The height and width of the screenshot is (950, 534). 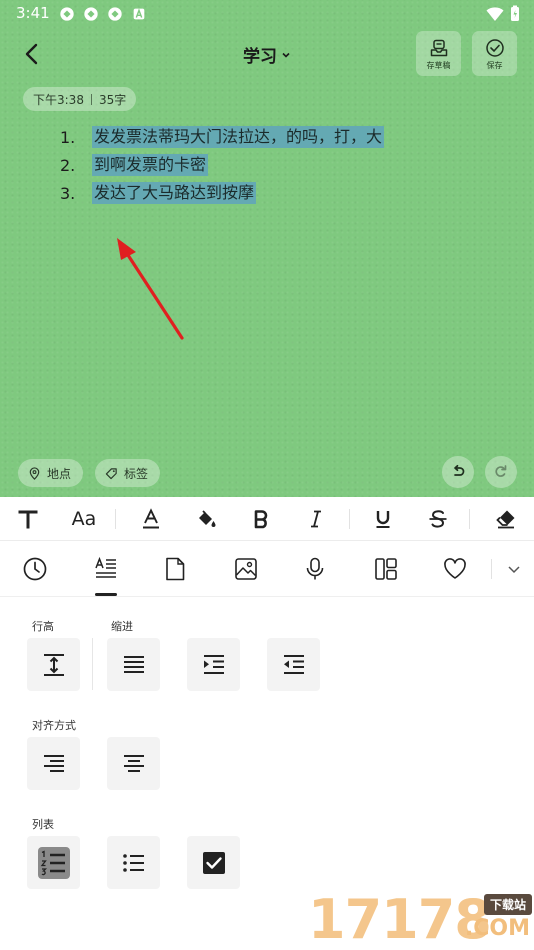 I want to click on indent-none-button, so click(x=133, y=664).